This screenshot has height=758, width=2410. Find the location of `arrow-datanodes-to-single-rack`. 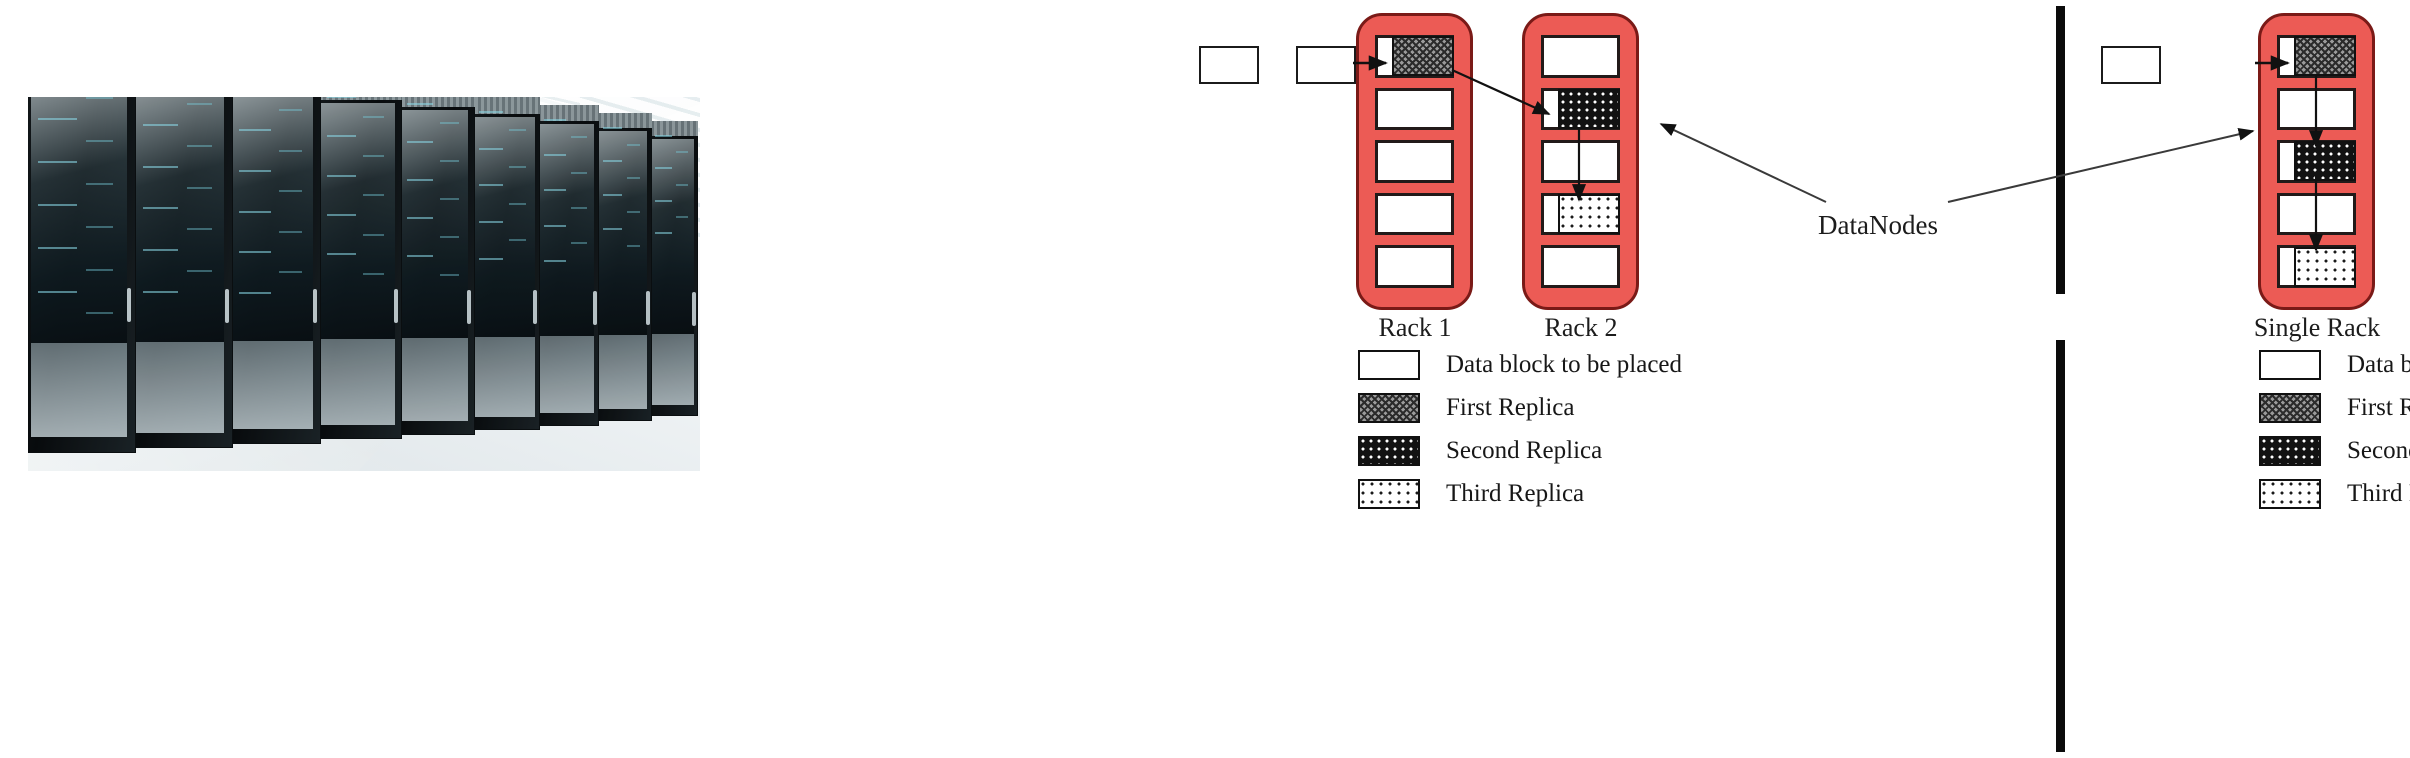

arrow-datanodes-to-single-rack is located at coordinates (2101, 165).